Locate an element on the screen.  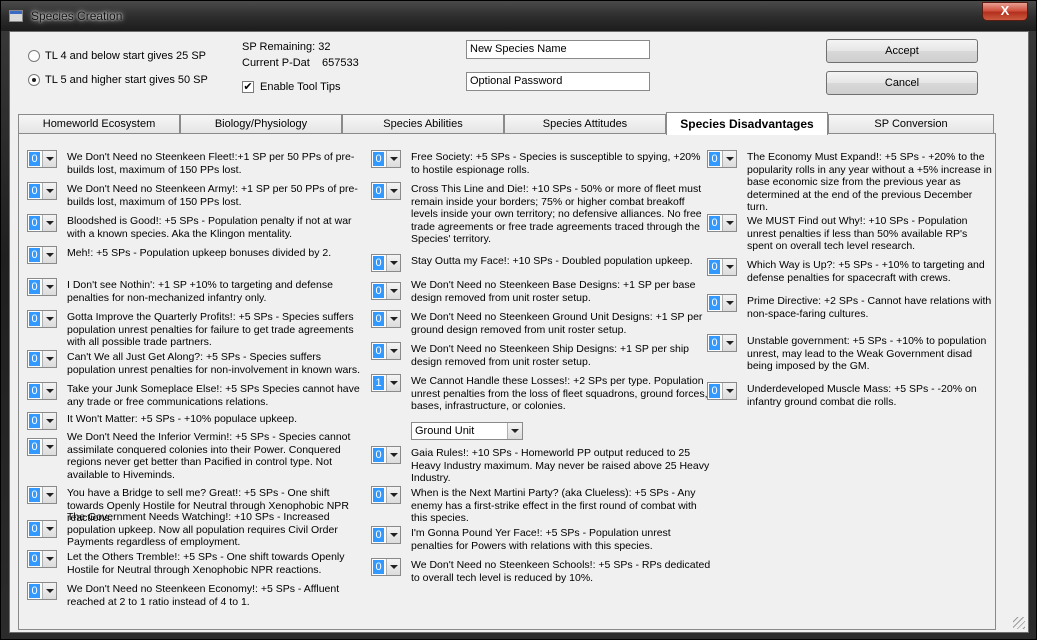
radio-tl4 is located at coordinates (34, 56).